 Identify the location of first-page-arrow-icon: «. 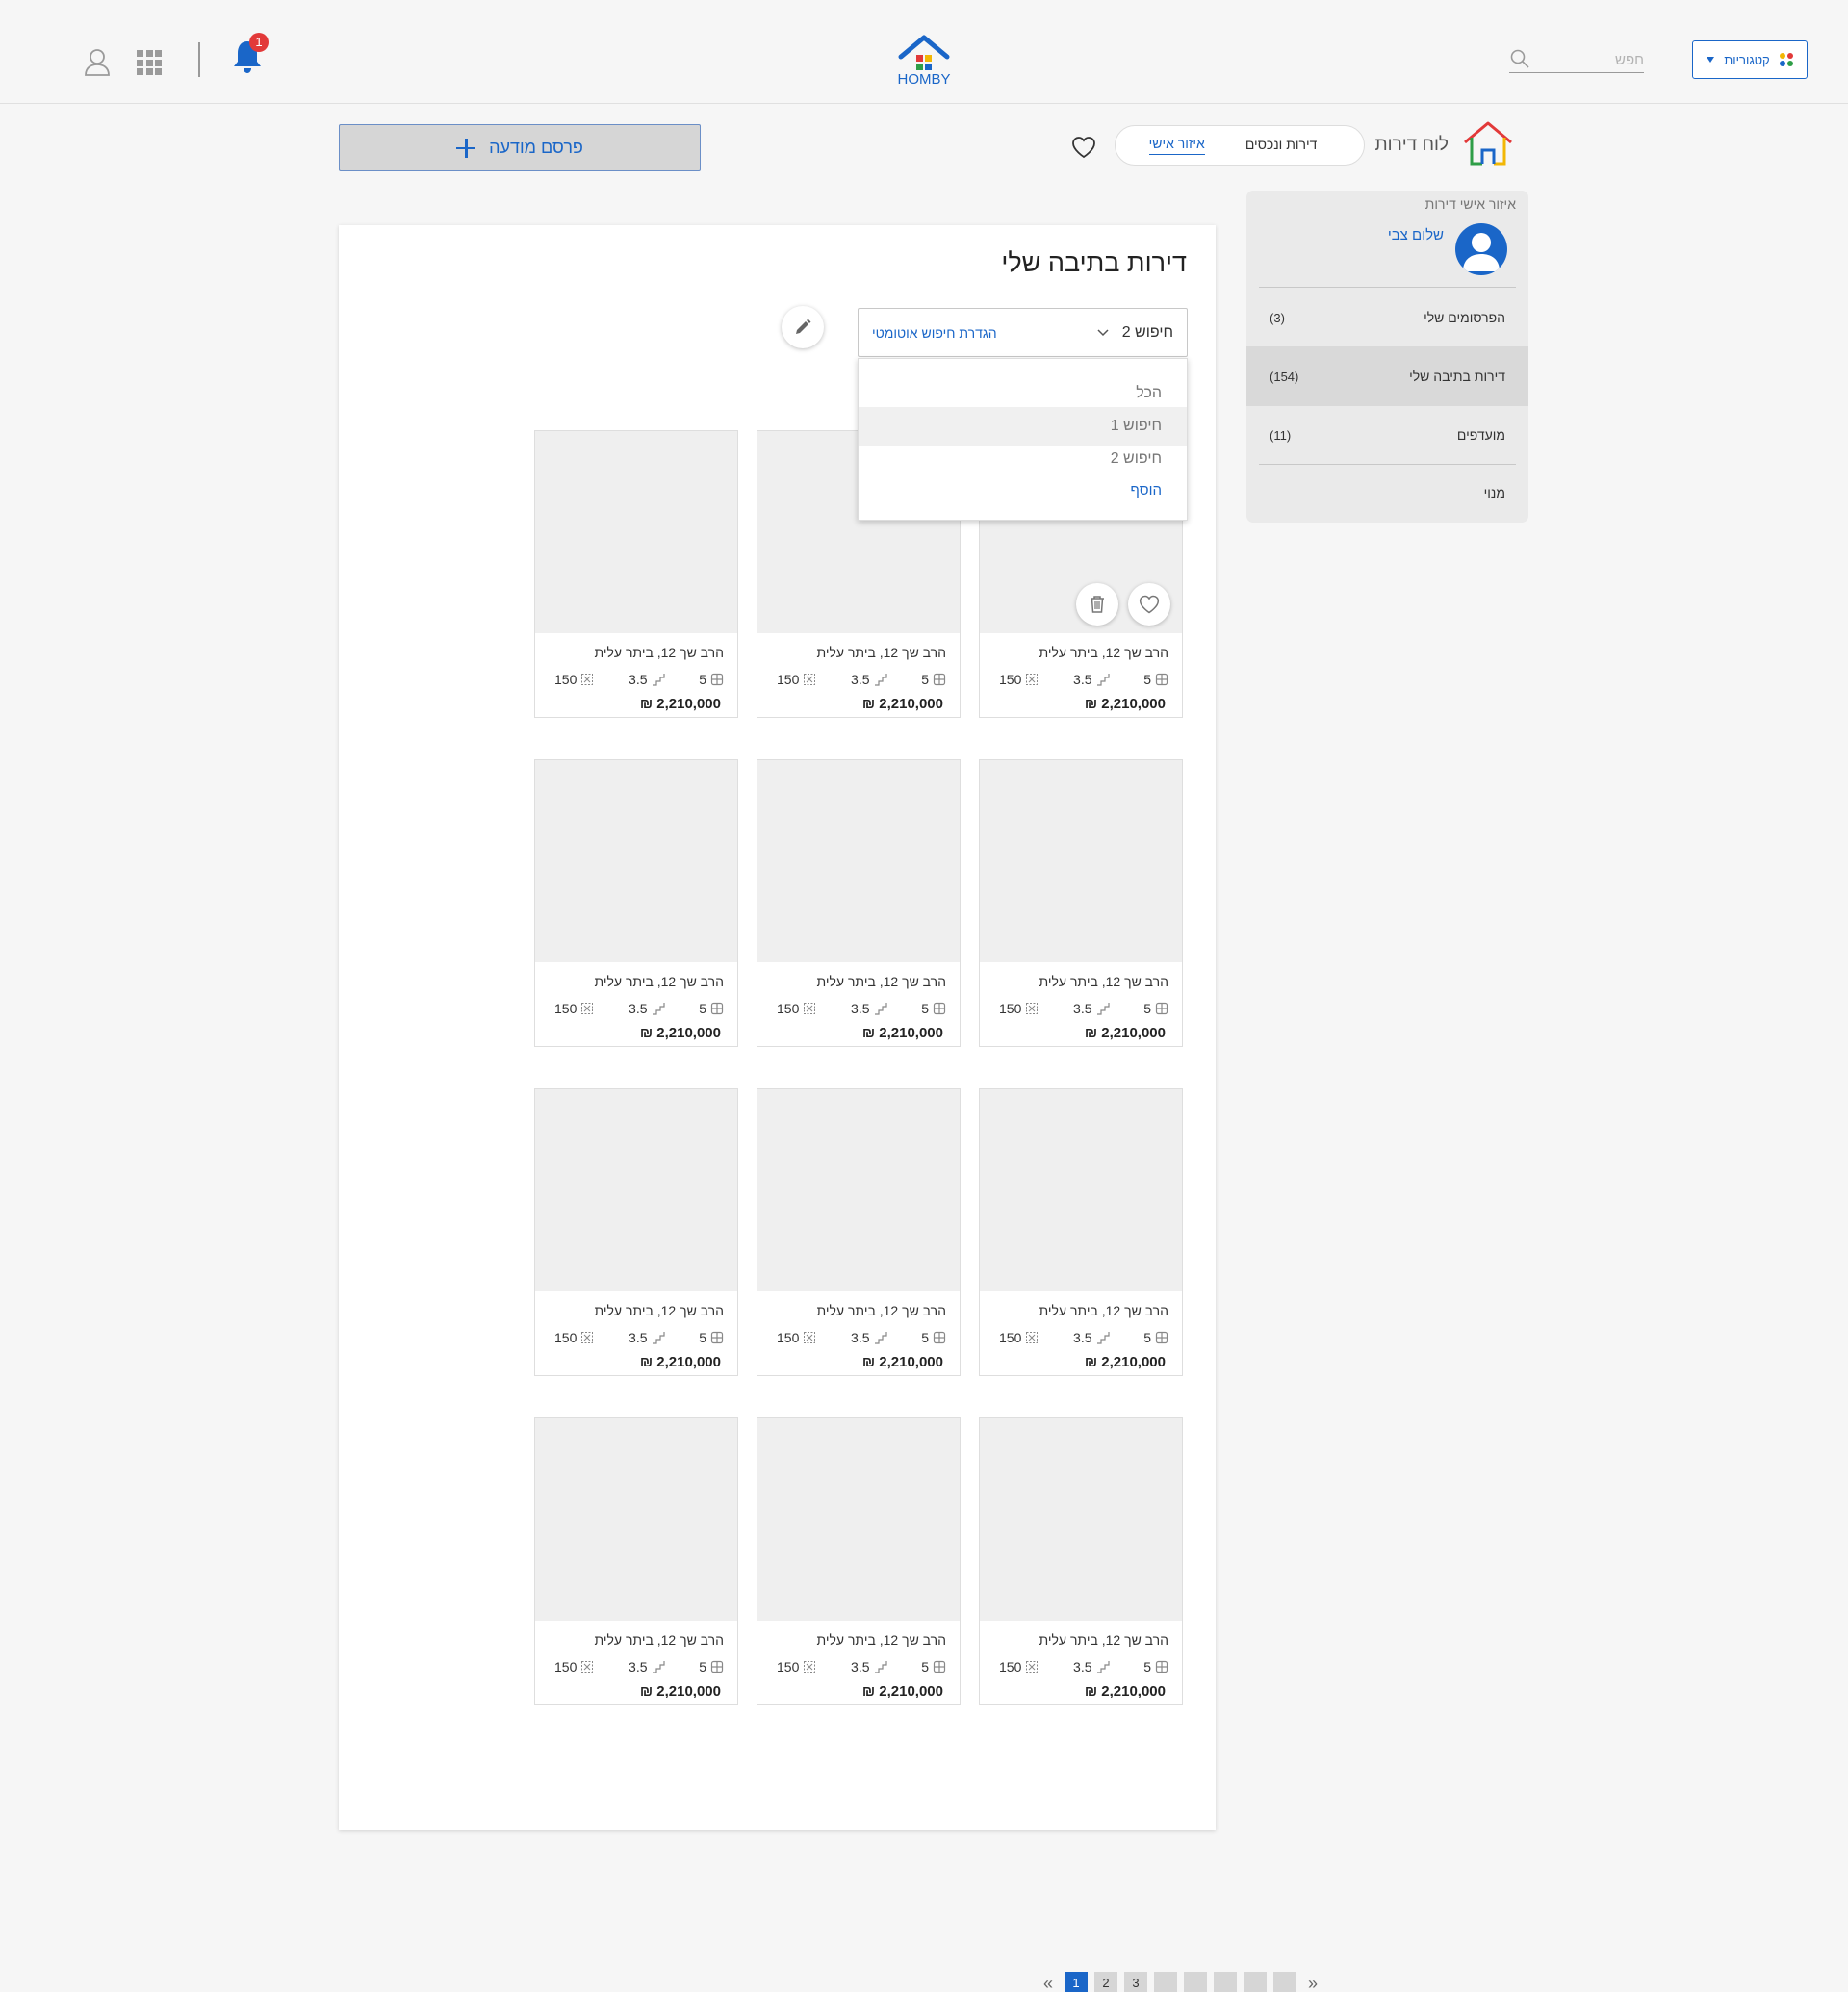
(1048, 1982).